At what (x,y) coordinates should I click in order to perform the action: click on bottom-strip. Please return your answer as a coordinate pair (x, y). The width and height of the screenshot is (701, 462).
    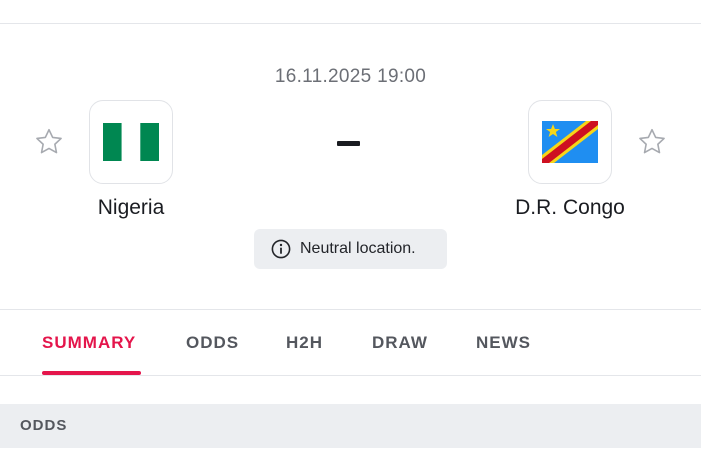
    Looking at the image, I should click on (350, 455).